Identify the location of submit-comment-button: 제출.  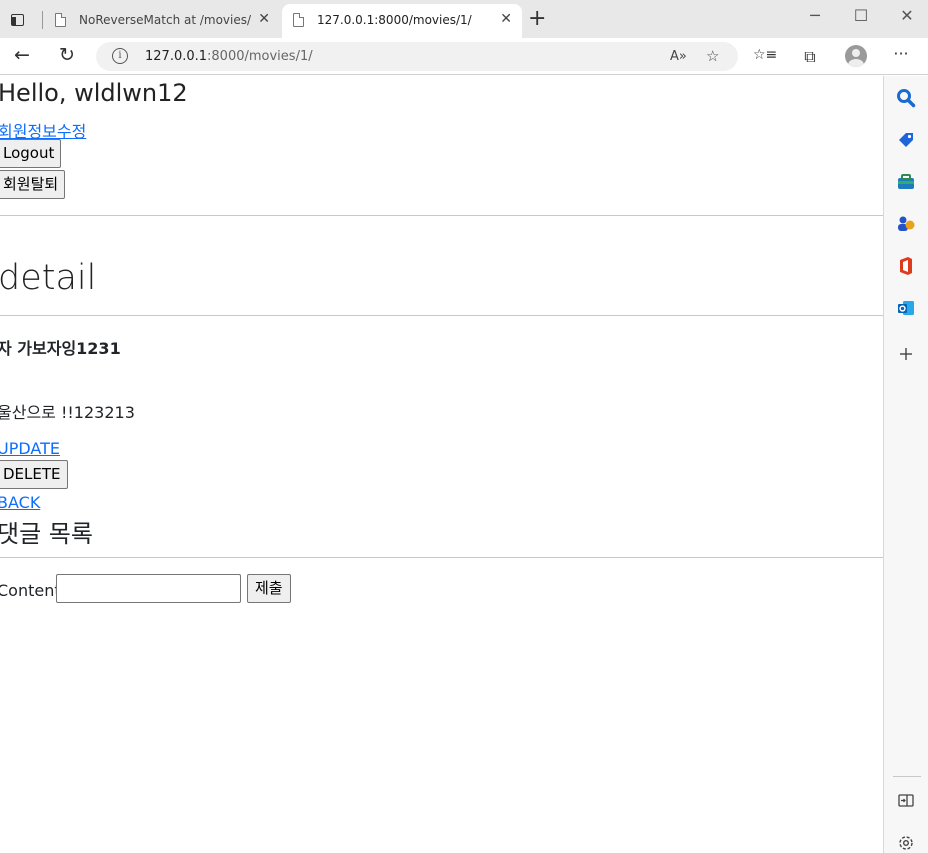
(269, 588).